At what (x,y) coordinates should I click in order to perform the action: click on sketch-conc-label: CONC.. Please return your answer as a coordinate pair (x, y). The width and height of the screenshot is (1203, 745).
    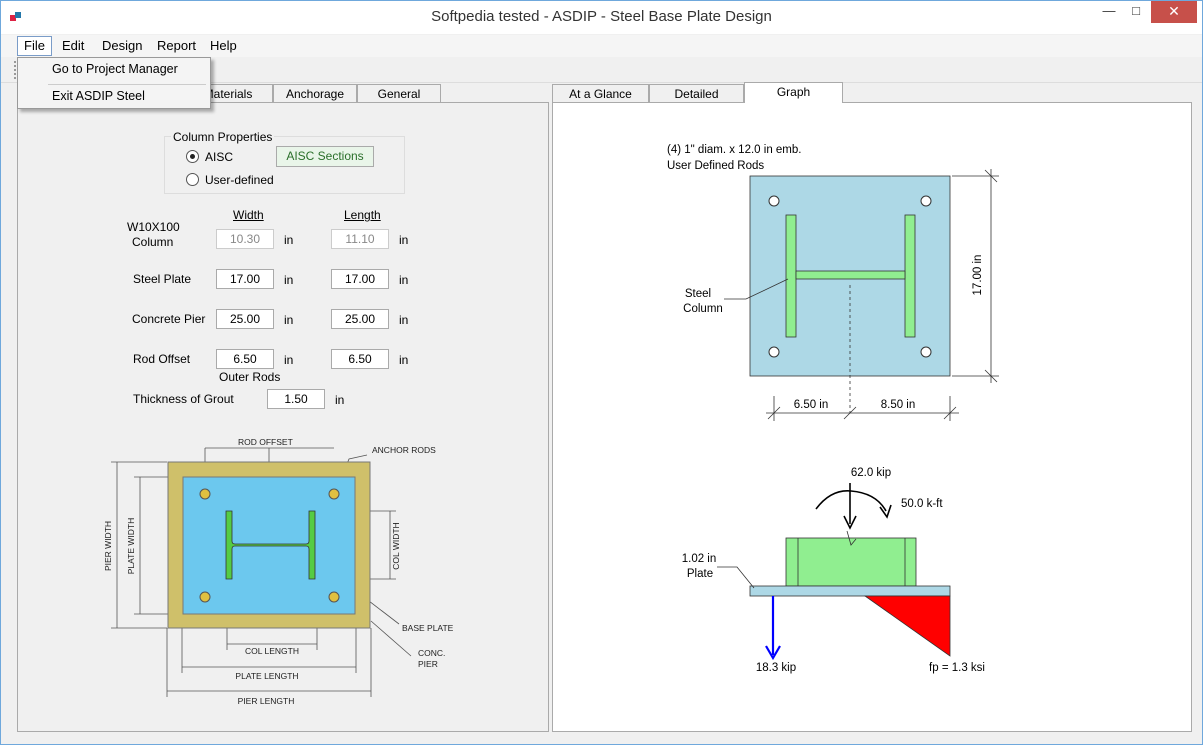
    Looking at the image, I should click on (431, 653).